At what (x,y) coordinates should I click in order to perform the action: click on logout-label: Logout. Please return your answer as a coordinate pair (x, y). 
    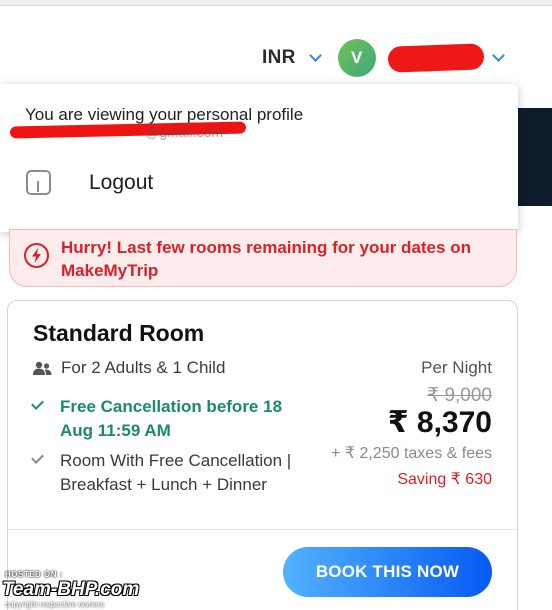
    Looking at the image, I should click on (121, 182).